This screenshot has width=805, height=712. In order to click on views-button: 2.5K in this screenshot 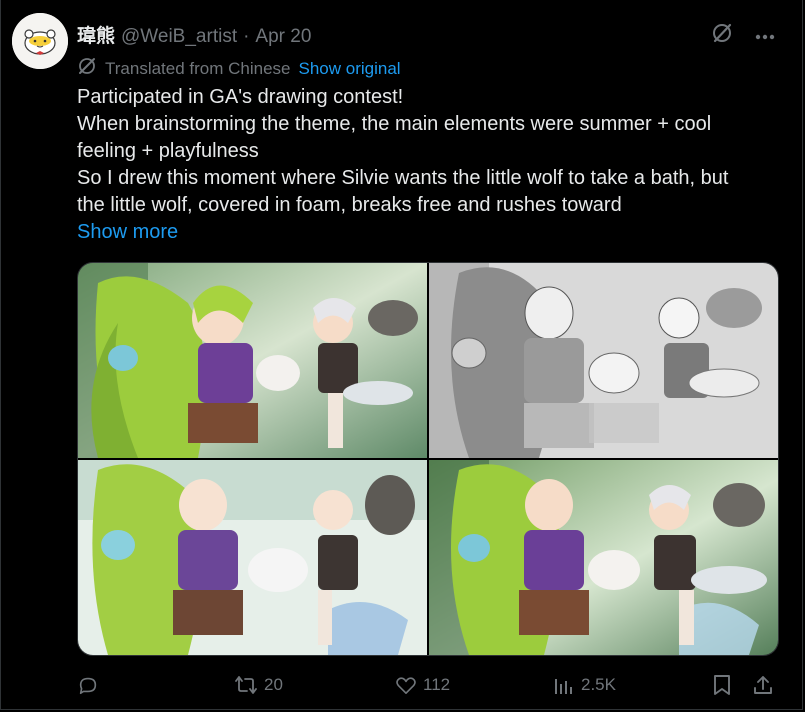, I will do `click(584, 685)`.